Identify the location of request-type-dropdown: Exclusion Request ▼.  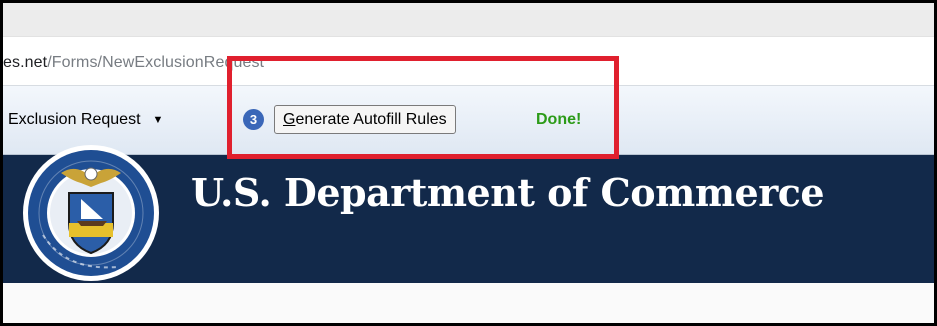
(85, 120).